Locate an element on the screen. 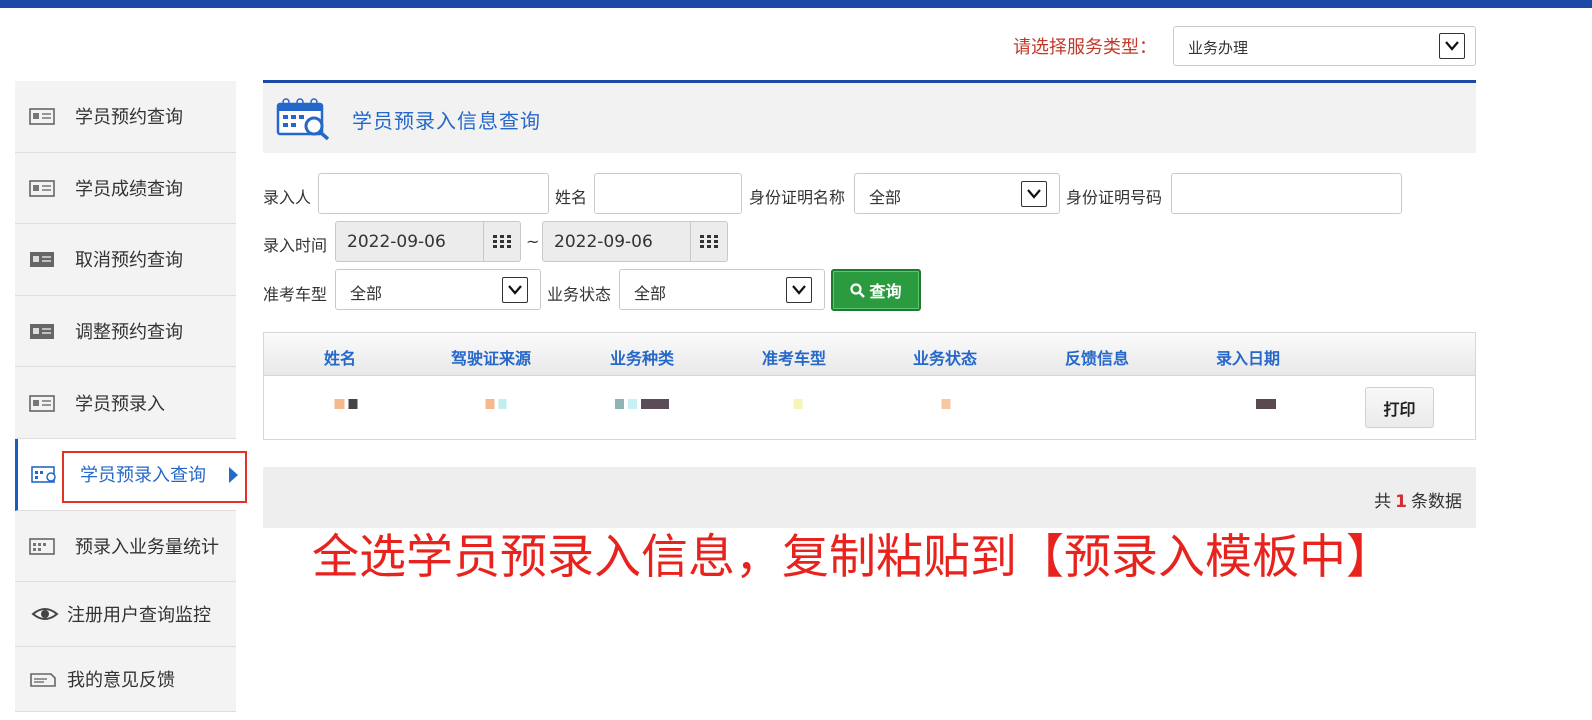  sidebar-item-adjust-query: 调整预约查询 is located at coordinates (125, 331).